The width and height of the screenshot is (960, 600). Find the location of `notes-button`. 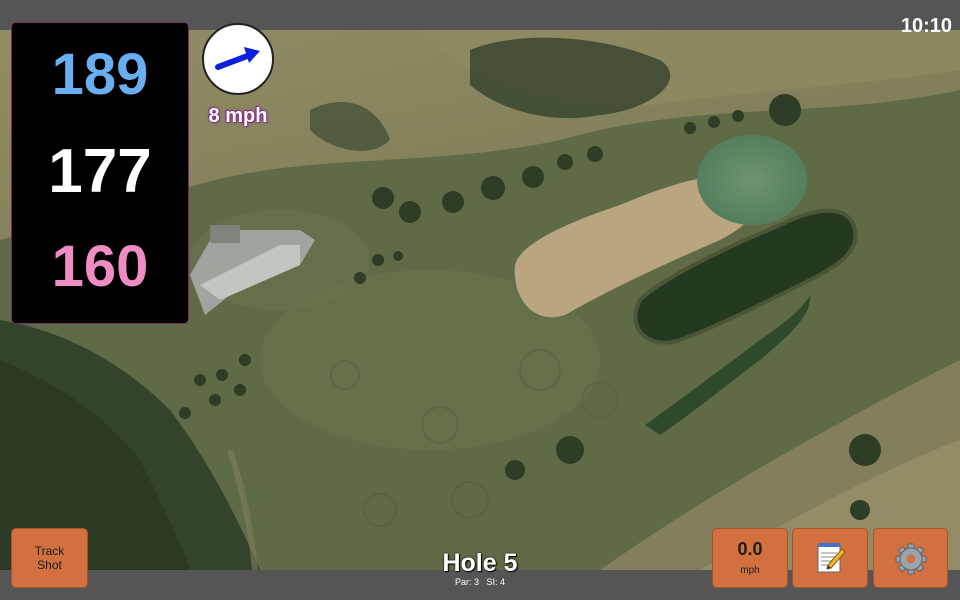

notes-button is located at coordinates (830, 558).